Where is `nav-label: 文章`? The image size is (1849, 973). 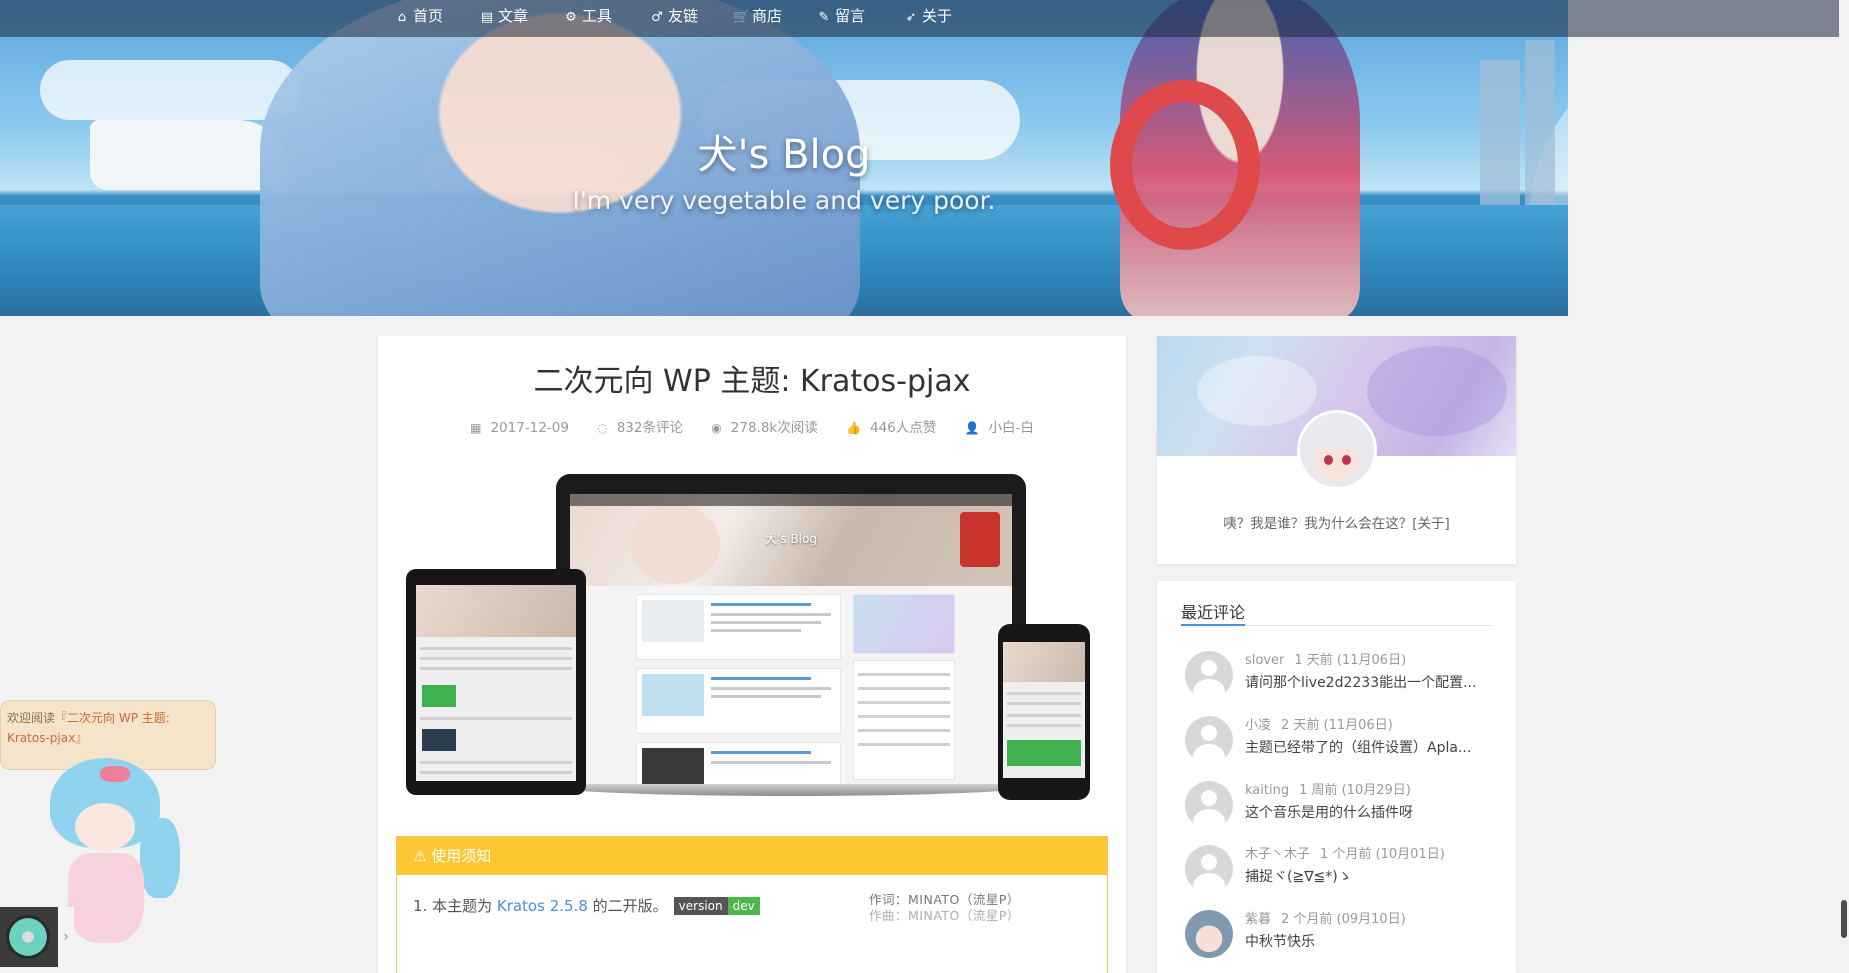
nav-label: 文章 is located at coordinates (513, 16).